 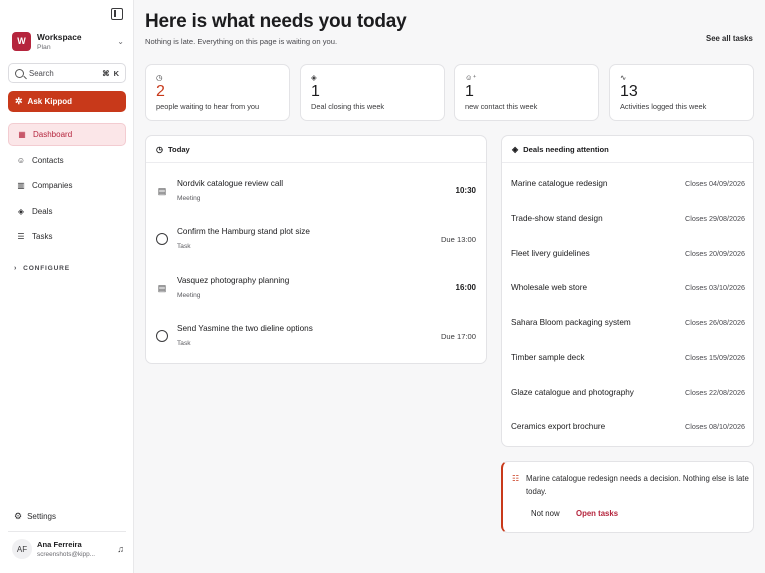 What do you see at coordinates (189, 198) in the screenshot?
I see `today-item-type: Meeting` at bounding box center [189, 198].